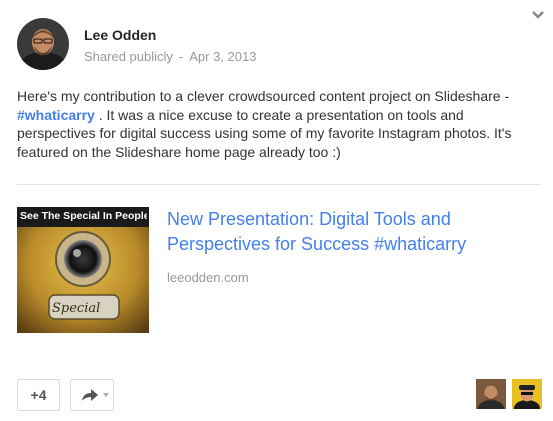 The height and width of the screenshot is (421, 553). What do you see at coordinates (222, 56) in the screenshot?
I see `post-date: Apr 3, 2013` at bounding box center [222, 56].